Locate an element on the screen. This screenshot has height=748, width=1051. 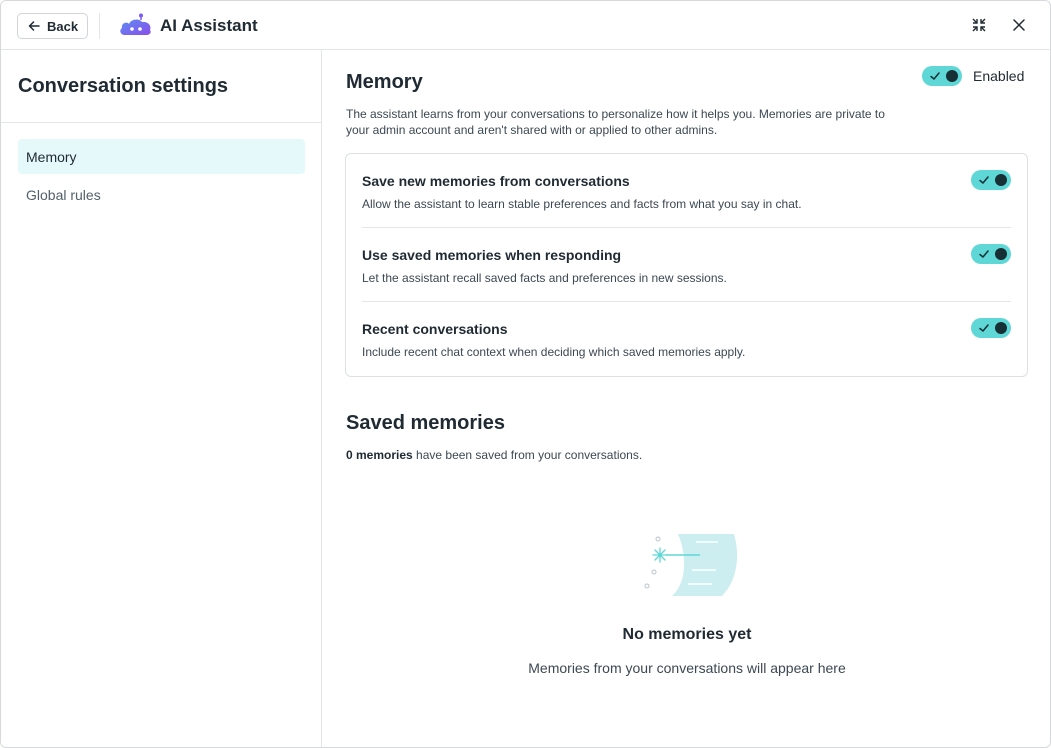
save-new-memories-toggle is located at coordinates (991, 180).